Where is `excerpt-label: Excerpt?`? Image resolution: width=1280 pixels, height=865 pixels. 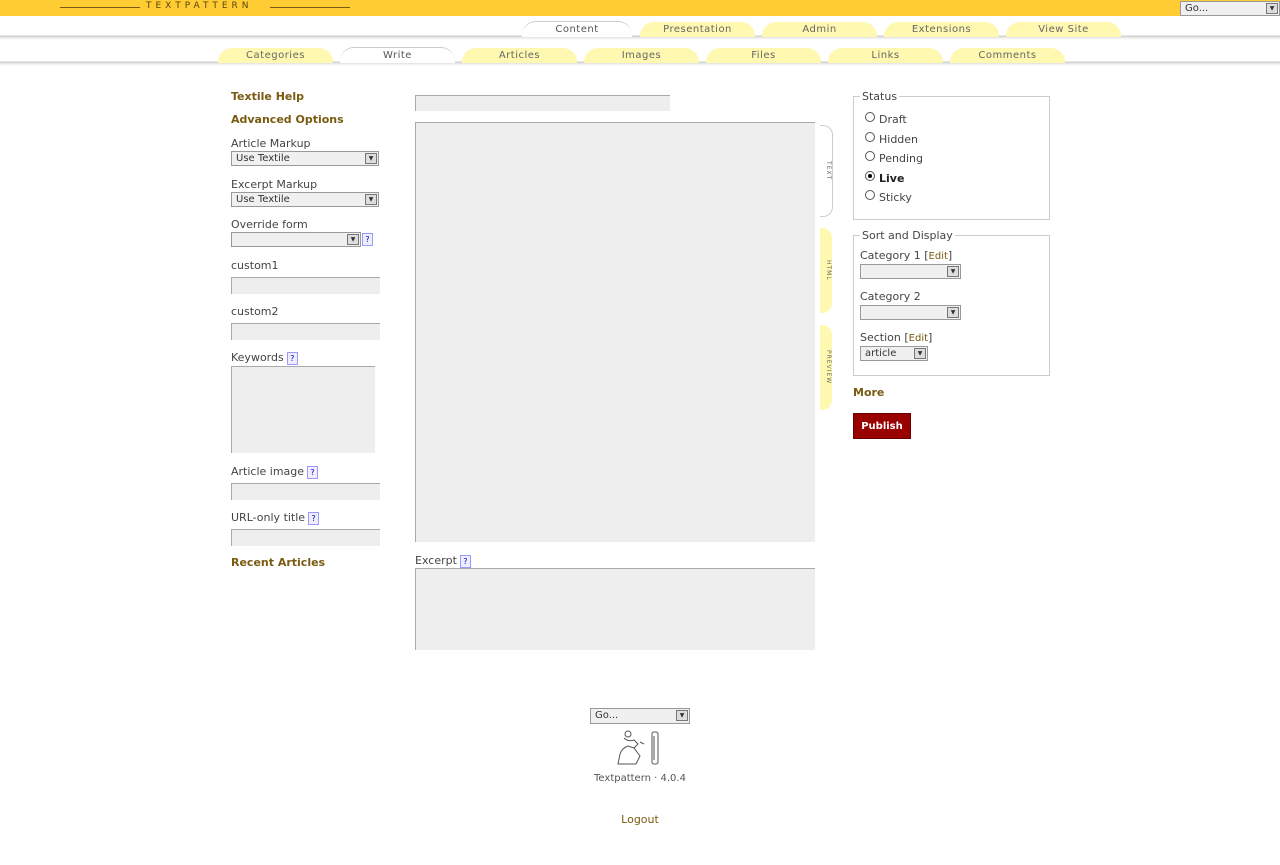
excerpt-label: Excerpt? is located at coordinates (443, 561).